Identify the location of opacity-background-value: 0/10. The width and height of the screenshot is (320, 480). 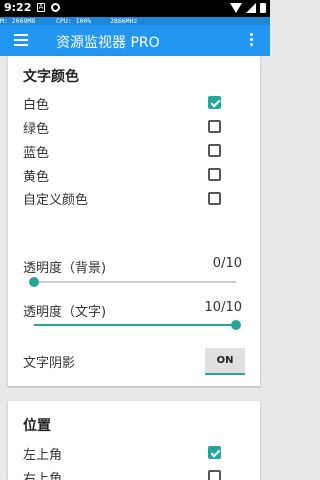
(227, 263).